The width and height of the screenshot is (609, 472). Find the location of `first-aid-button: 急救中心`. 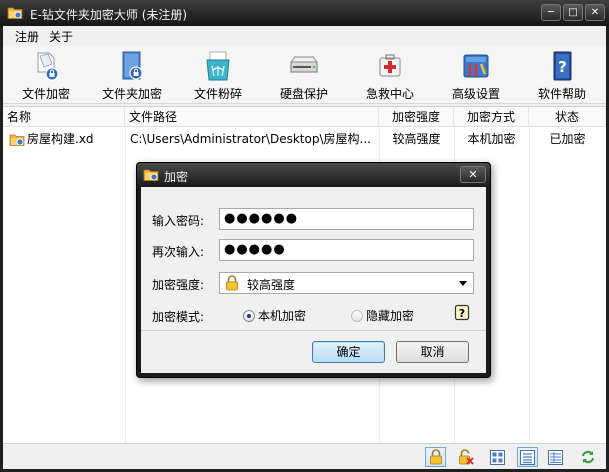

first-aid-button: 急救中心 is located at coordinates (390, 75).